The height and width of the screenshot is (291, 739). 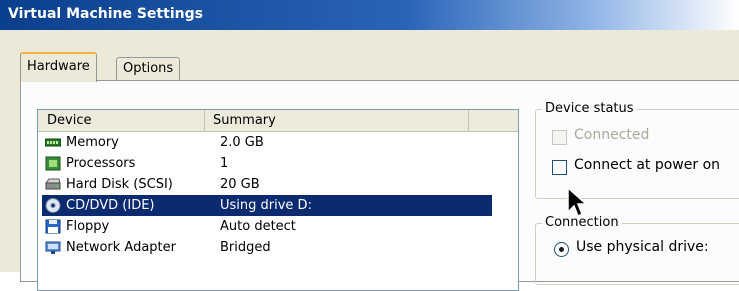 I want to click on window-title: Virtual Machine Settings, so click(x=105, y=14).